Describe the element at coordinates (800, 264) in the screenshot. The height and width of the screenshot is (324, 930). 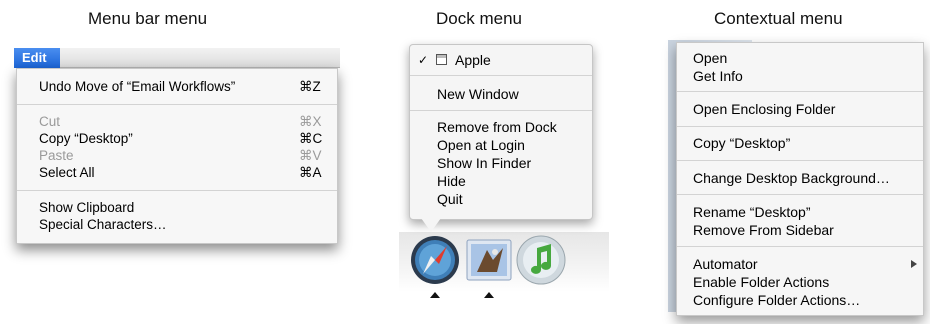
I see `ctx-item-automator: Automator` at that location.